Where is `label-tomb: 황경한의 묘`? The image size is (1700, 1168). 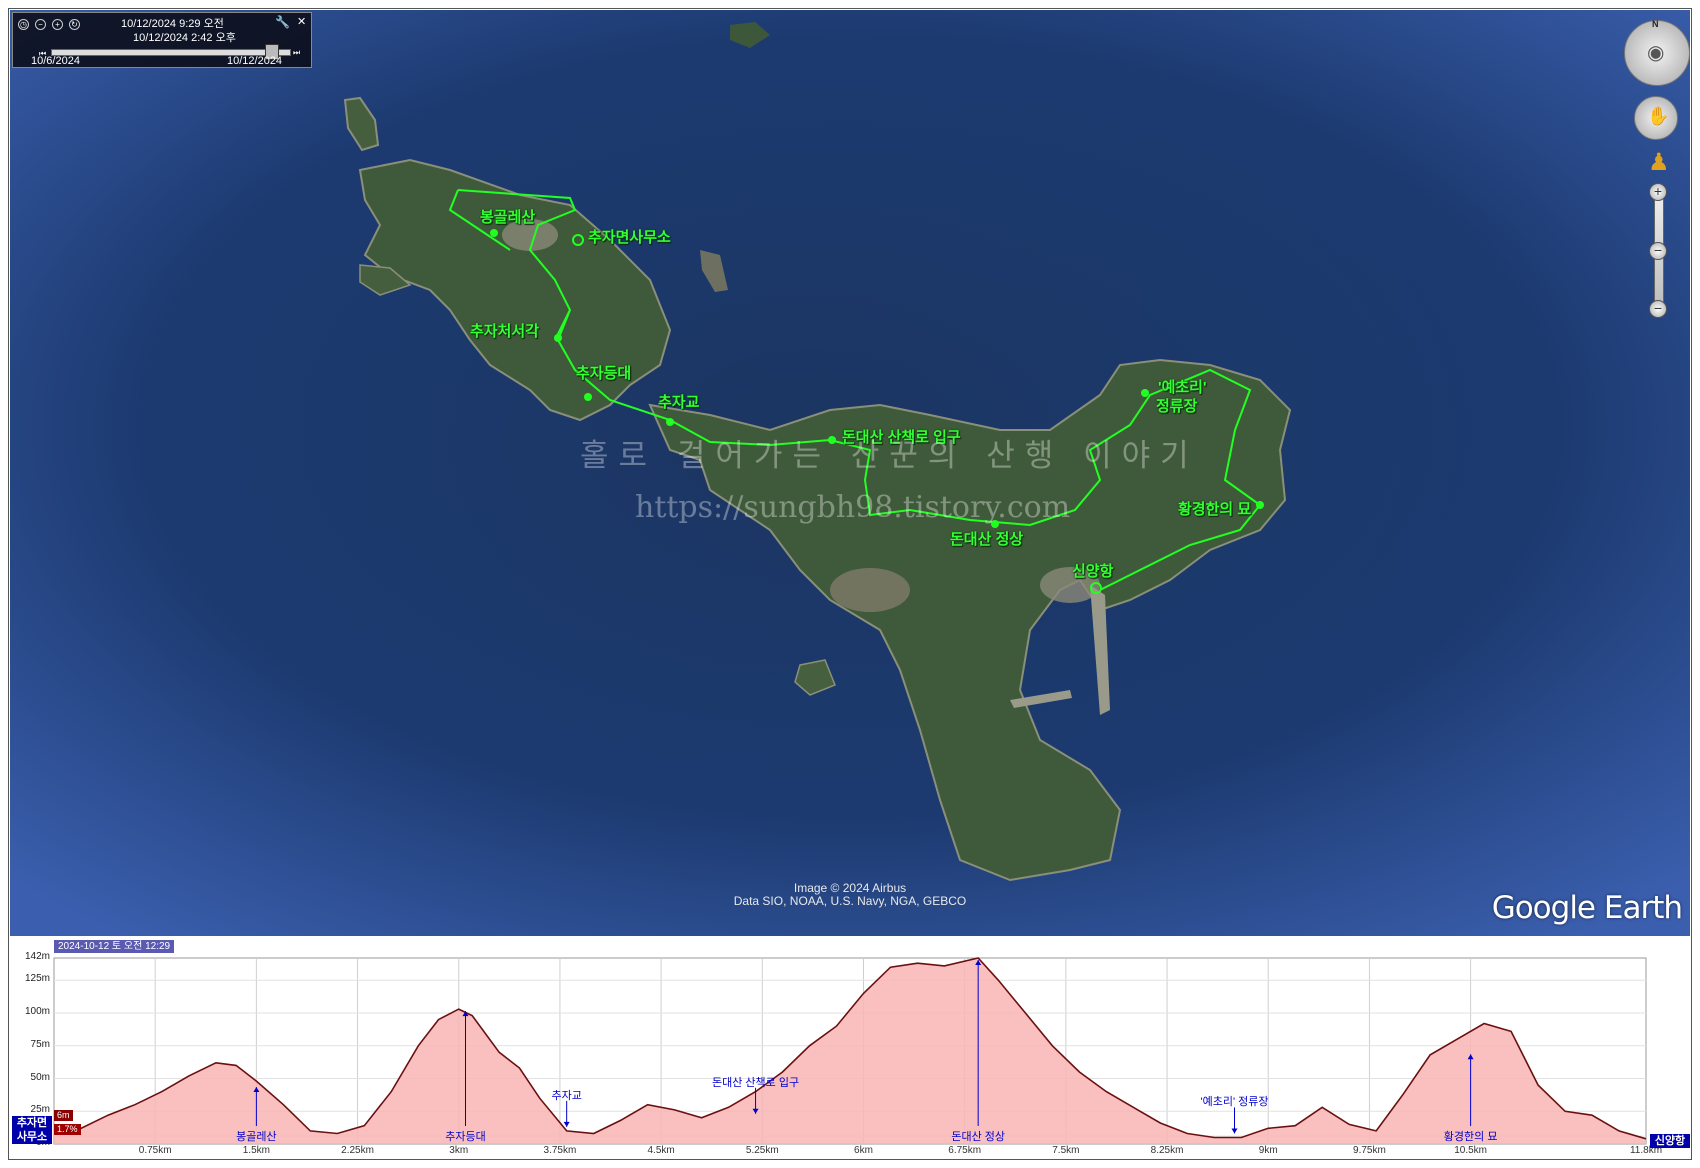
label-tomb: 황경한의 묘 is located at coordinates (1214, 508).